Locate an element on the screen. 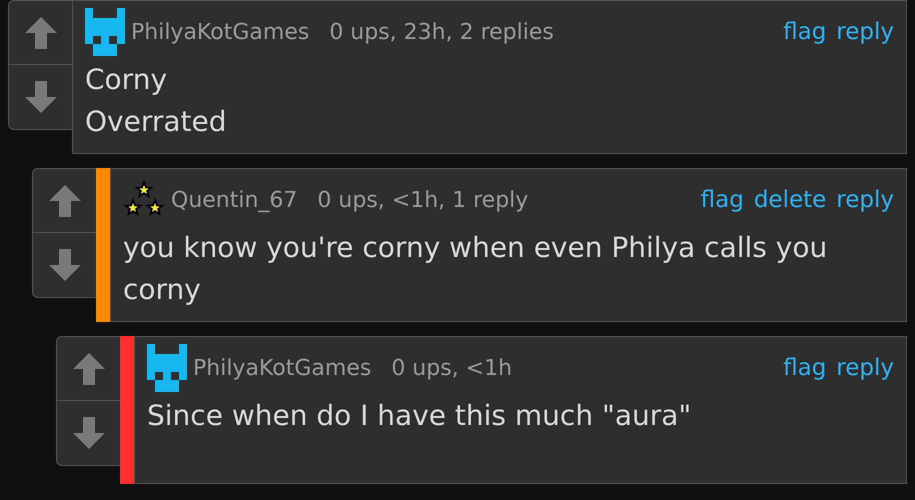  comment-text: you know you're corny when even Philya calls you corny is located at coordinates (475, 269).